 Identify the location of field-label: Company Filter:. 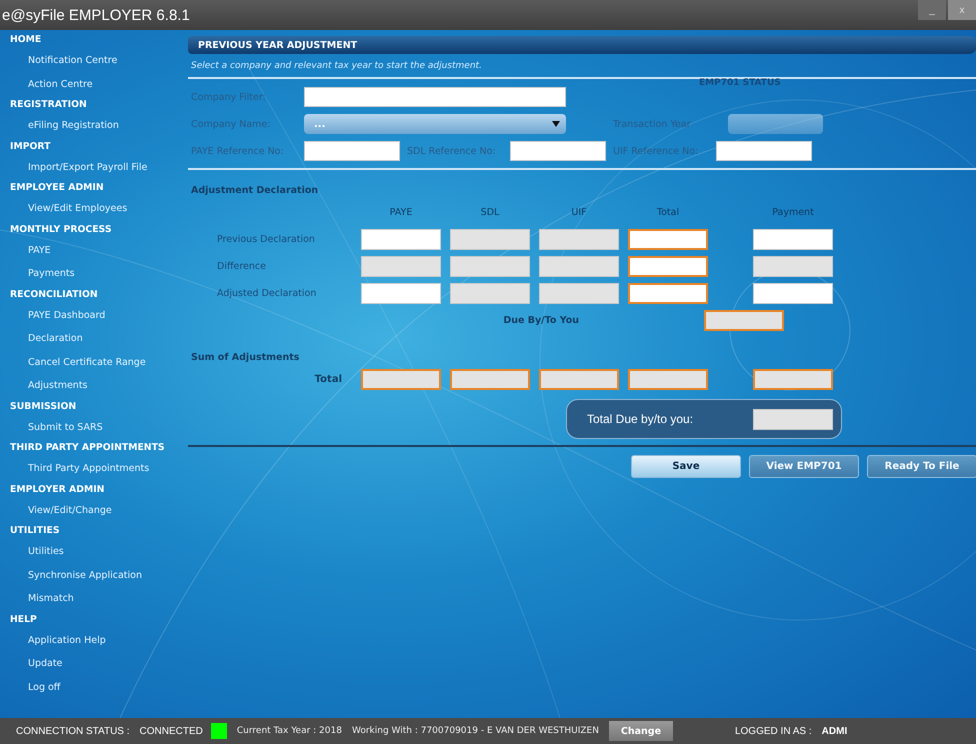
(229, 97).